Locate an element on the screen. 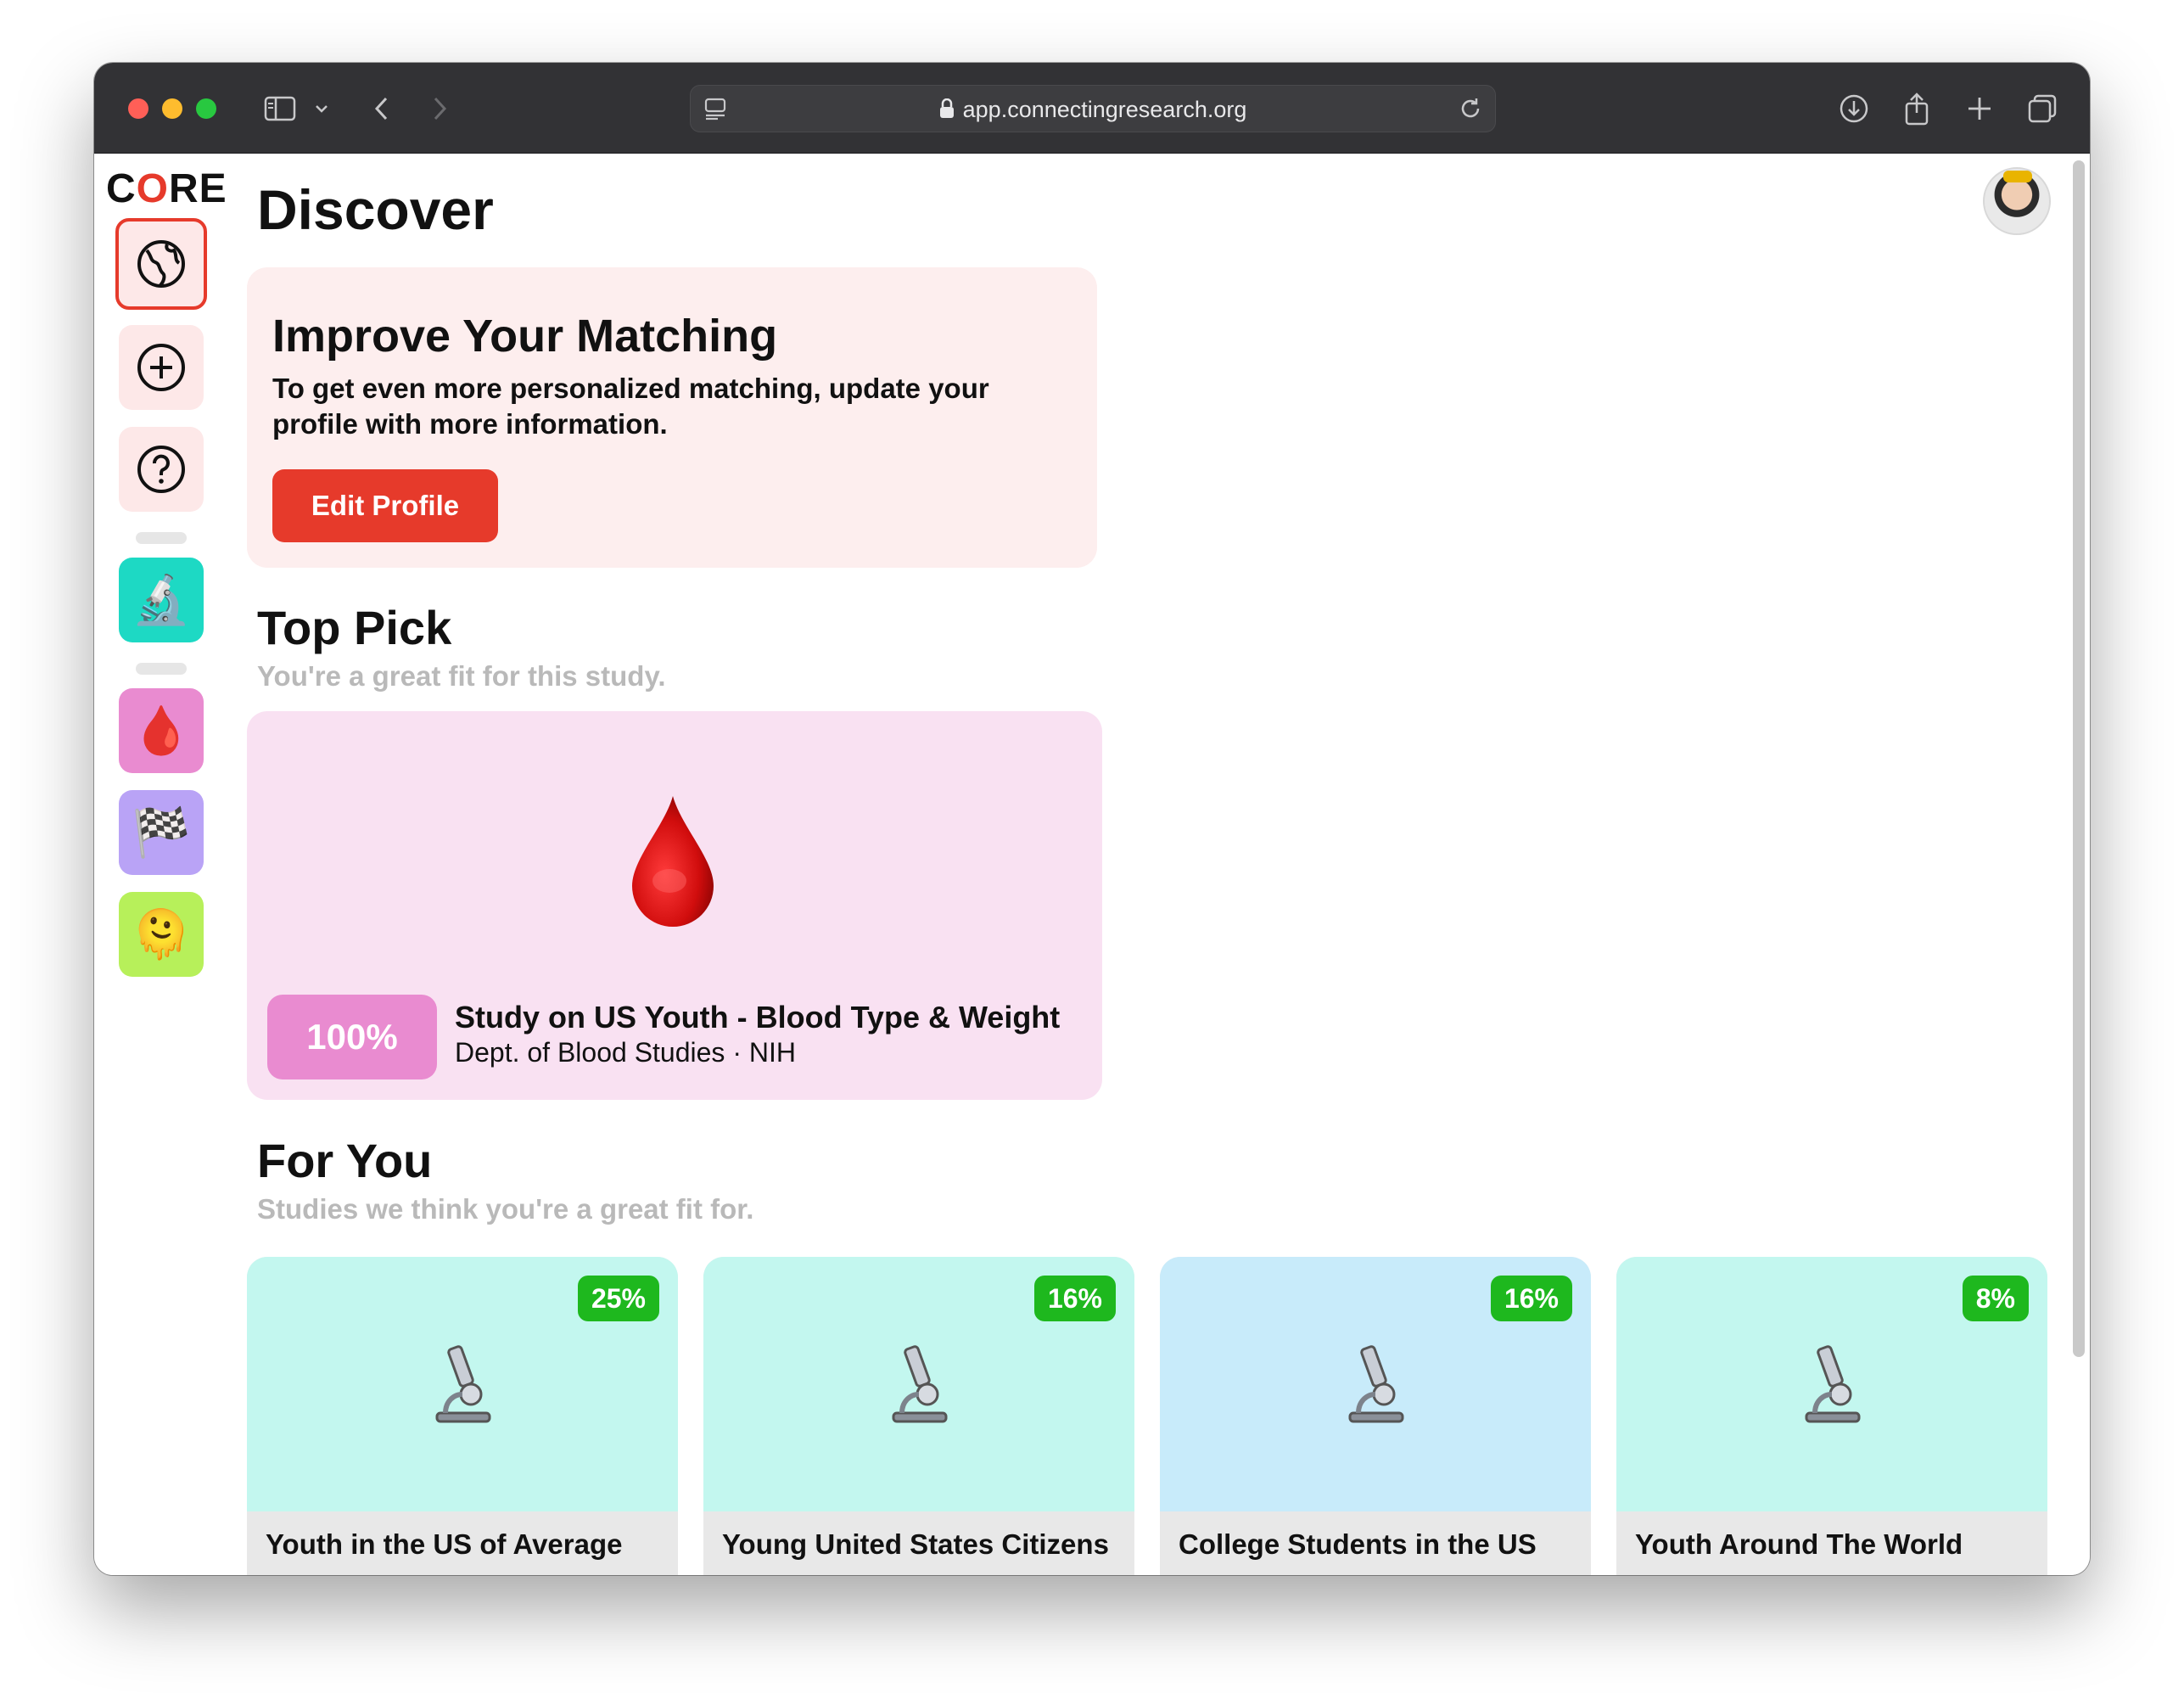 The width and height of the screenshot is (2184, 1699). url-text: app.connectingresearch.org is located at coordinates (1105, 109).